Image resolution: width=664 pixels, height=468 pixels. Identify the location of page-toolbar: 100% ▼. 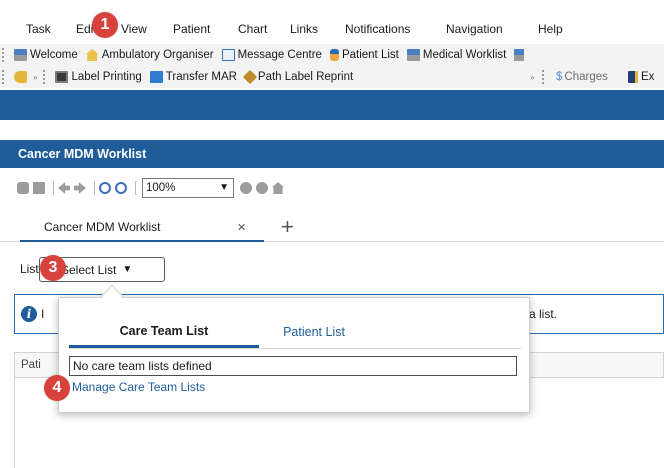
(332, 188).